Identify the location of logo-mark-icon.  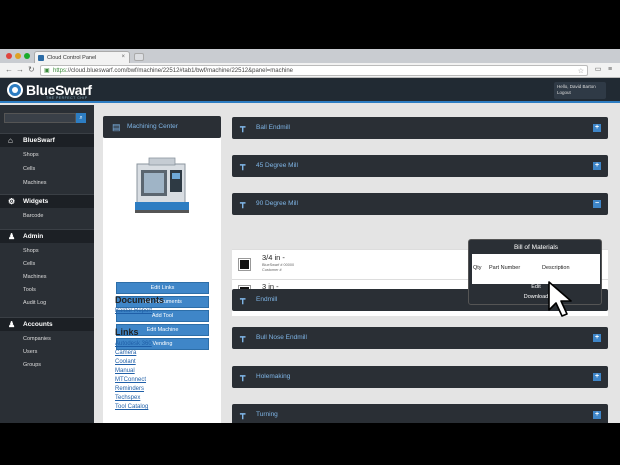
(15, 90).